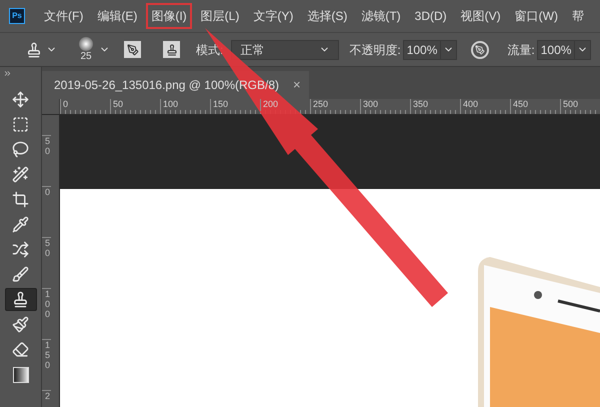 Image resolution: width=600 pixels, height=407 pixels. Describe the element at coordinates (20, 199) in the screenshot. I see `crop-icon` at that location.